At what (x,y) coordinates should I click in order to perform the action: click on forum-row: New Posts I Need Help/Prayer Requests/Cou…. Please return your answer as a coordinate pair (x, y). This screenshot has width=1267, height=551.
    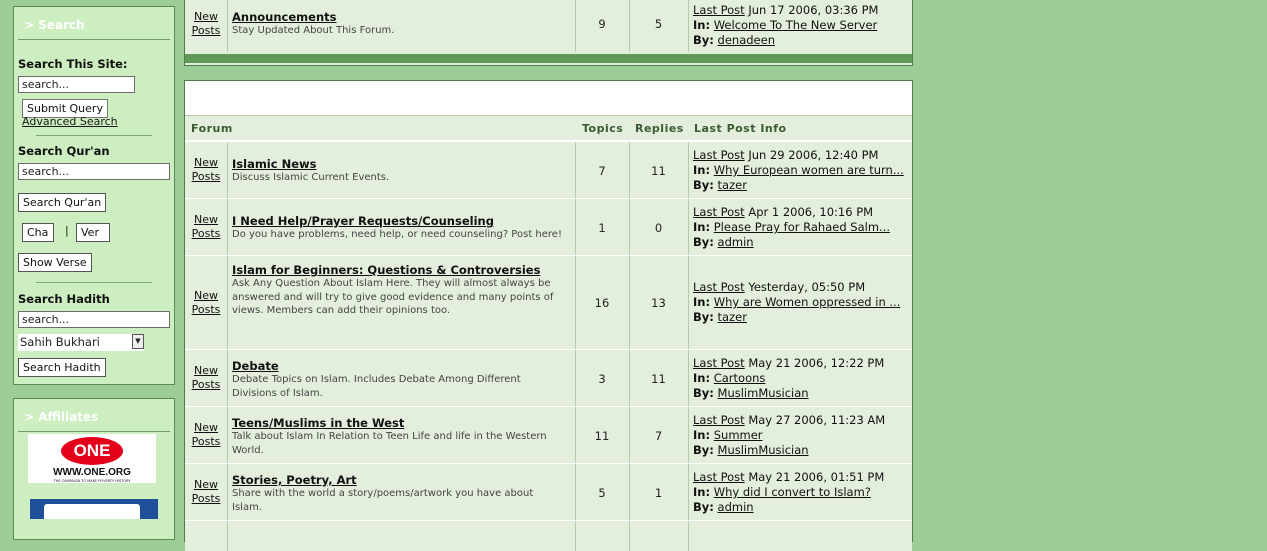
    Looking at the image, I should click on (548, 226).